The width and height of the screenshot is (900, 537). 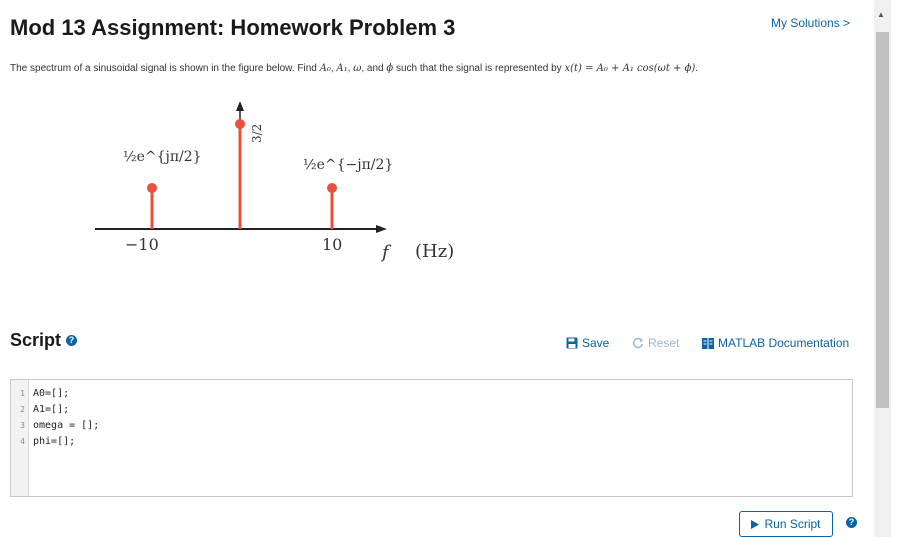 What do you see at coordinates (36, 340) in the screenshot?
I see `script-heading-label: Script` at bounding box center [36, 340].